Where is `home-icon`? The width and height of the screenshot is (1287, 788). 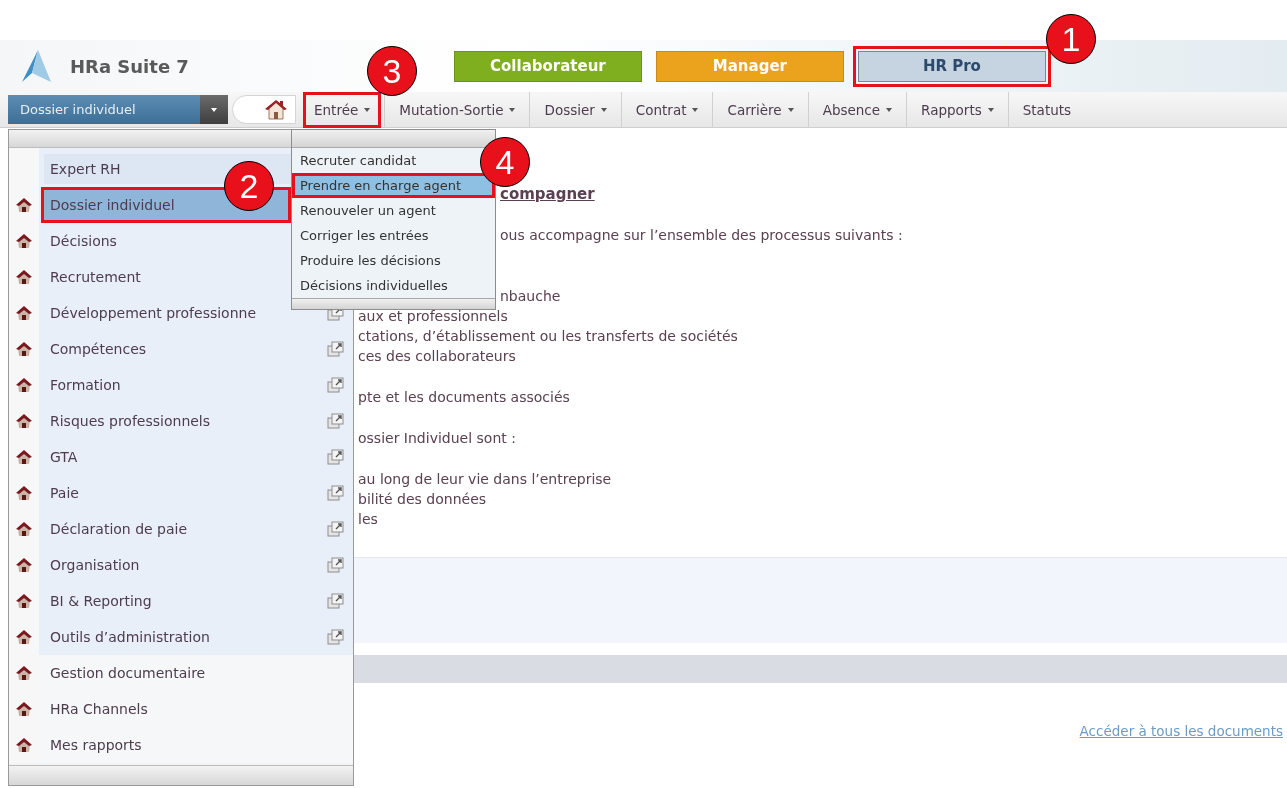 home-icon is located at coordinates (276, 109).